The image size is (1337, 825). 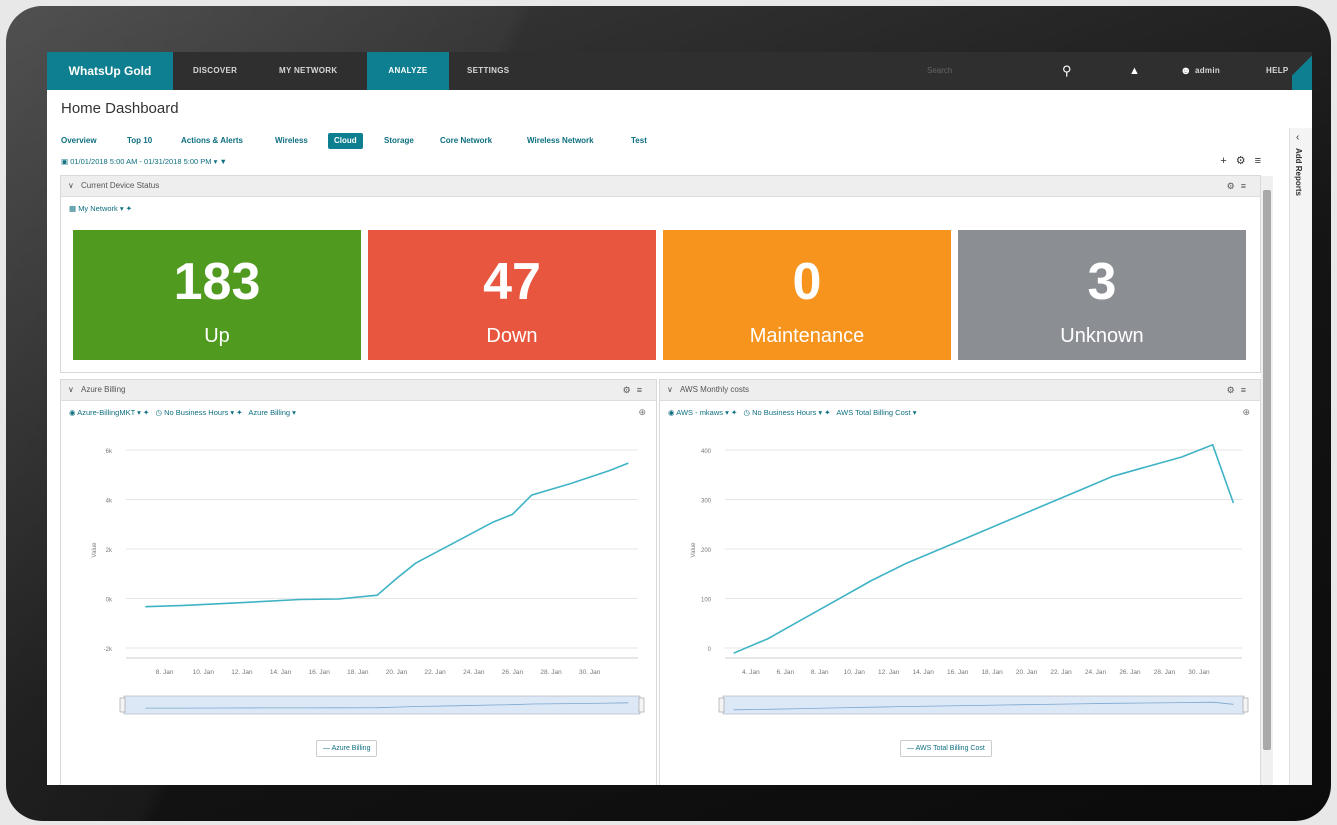 I want to click on tab-storage: Storage, so click(x=399, y=141).